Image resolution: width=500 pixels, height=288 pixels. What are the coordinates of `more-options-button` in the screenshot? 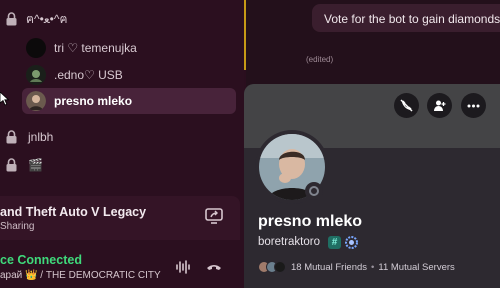 It's located at (473, 105).